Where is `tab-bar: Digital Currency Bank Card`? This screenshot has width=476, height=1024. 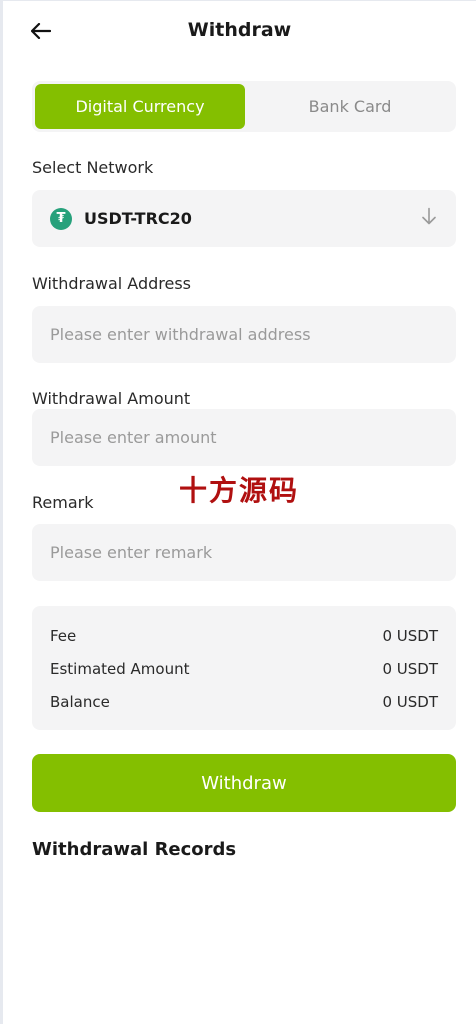 tab-bar: Digital Currency Bank Card is located at coordinates (244, 106).